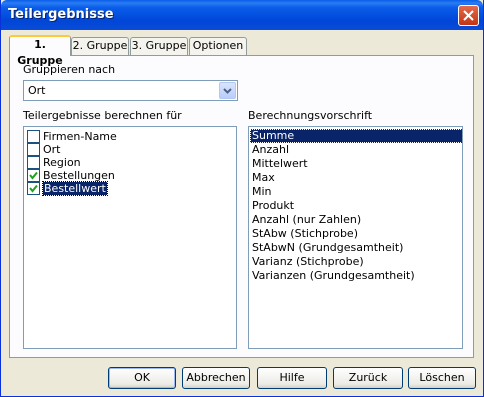  Describe the element at coordinates (80, 136) in the screenshot. I see `check-label: Firmen-Name` at that location.